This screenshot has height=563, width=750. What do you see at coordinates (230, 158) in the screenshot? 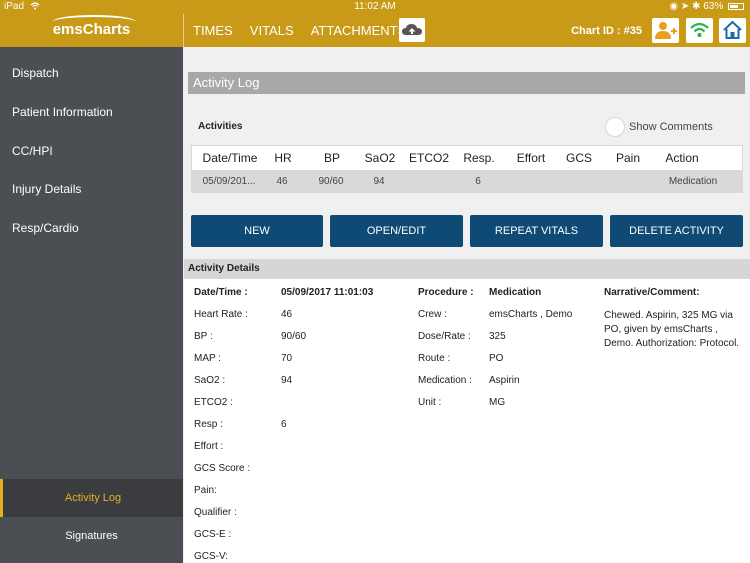
I see `col-date-time: Date/Time` at bounding box center [230, 158].